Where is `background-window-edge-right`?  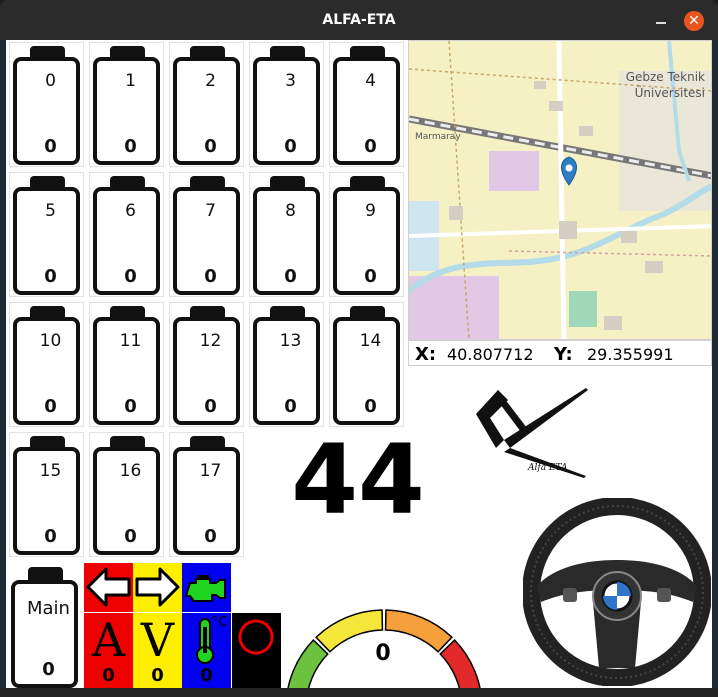
background-window-edge-right is located at coordinates (715, 368).